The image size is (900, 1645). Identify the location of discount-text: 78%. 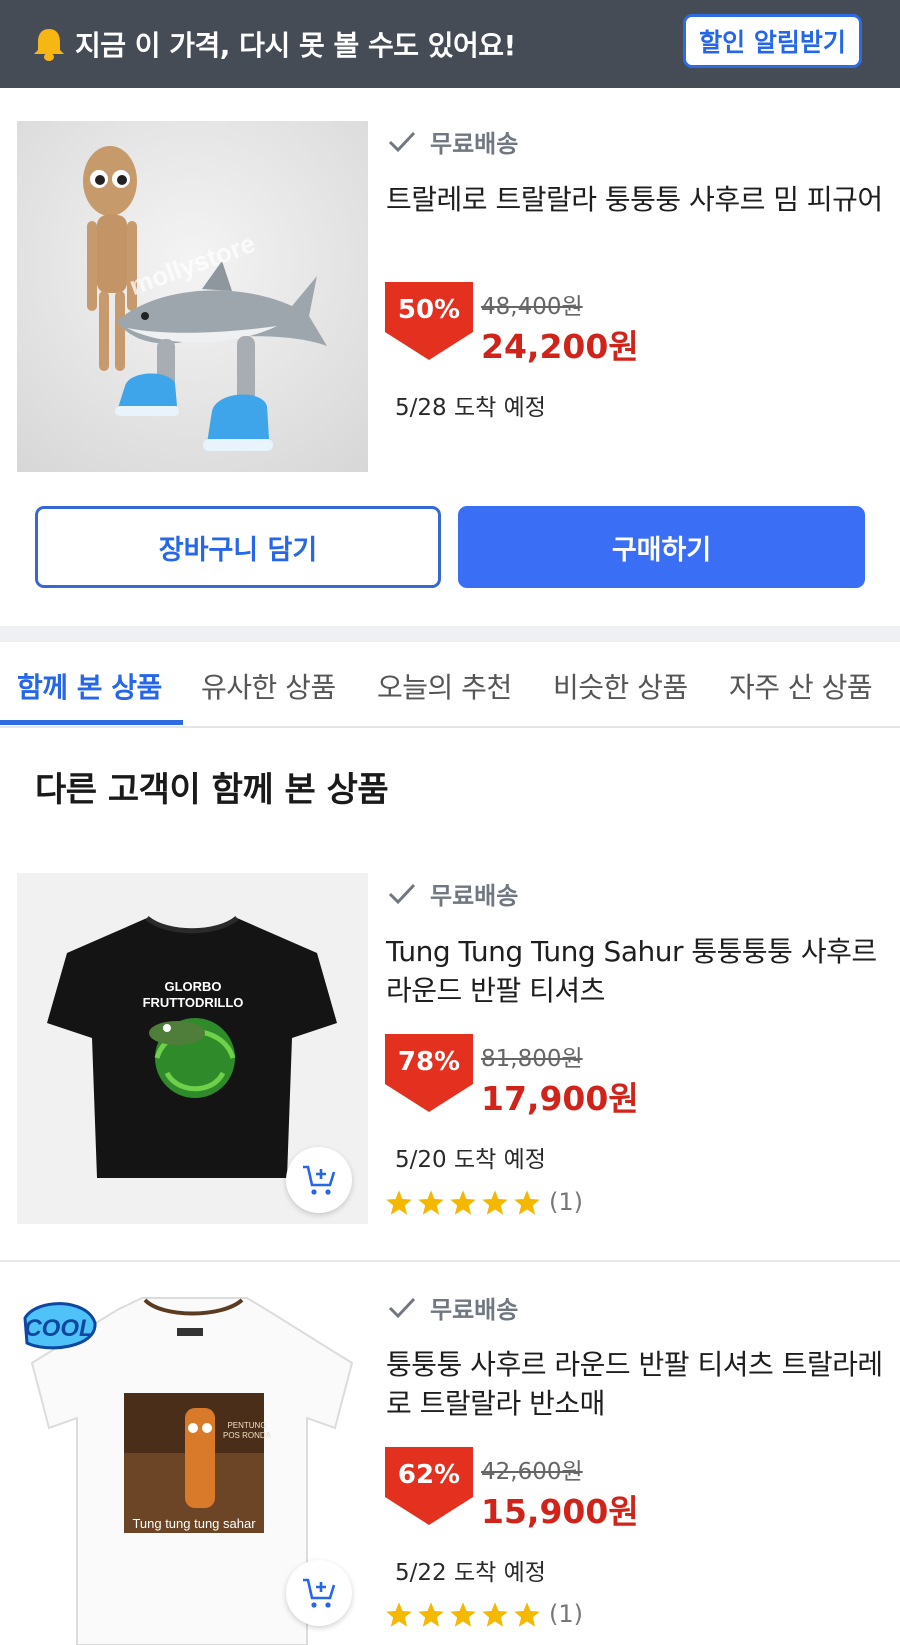
(429, 1062).